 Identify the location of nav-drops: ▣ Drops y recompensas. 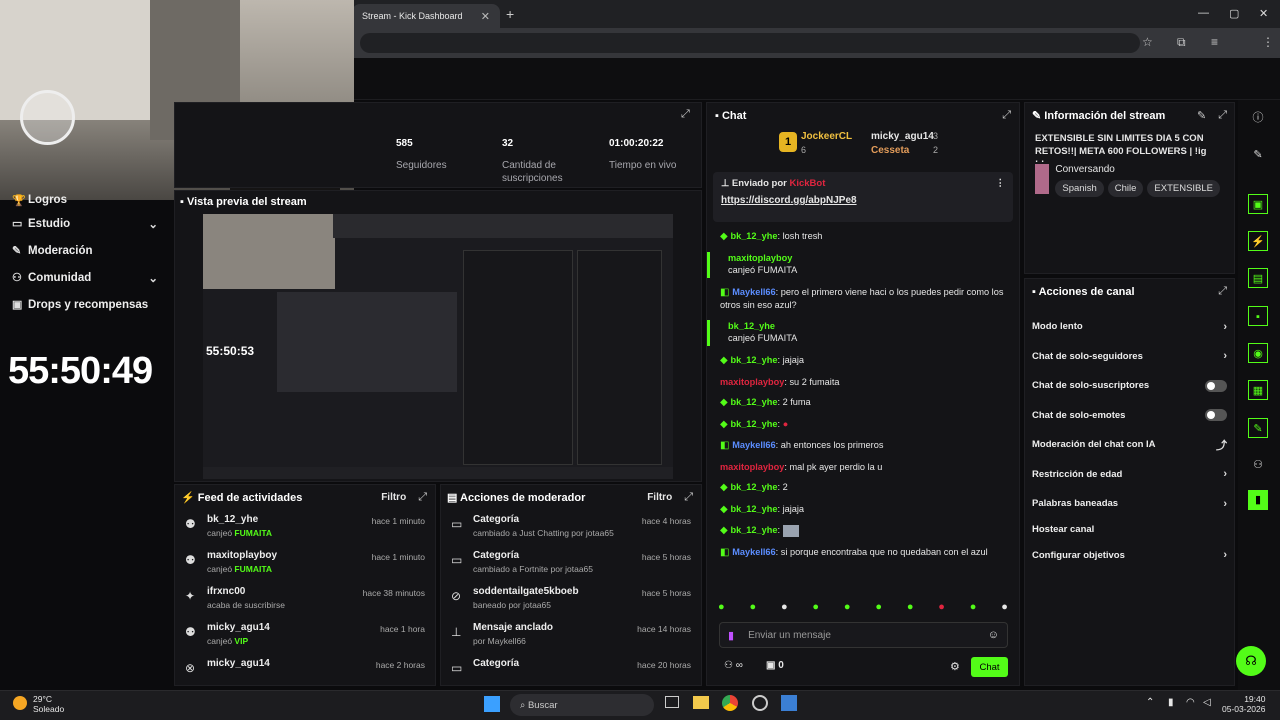
(85, 304).